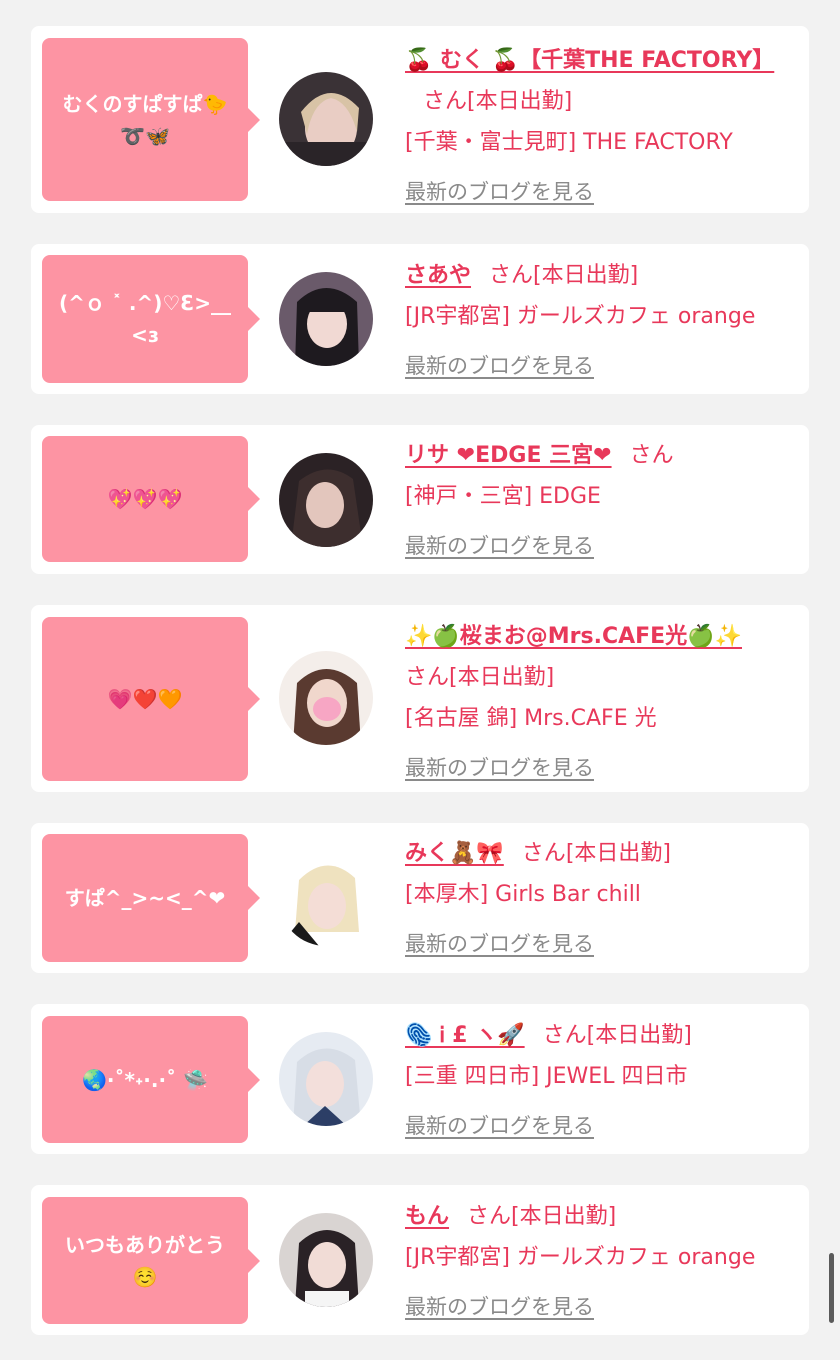  I want to click on message-bubble: 💖💖💖, so click(151, 499).